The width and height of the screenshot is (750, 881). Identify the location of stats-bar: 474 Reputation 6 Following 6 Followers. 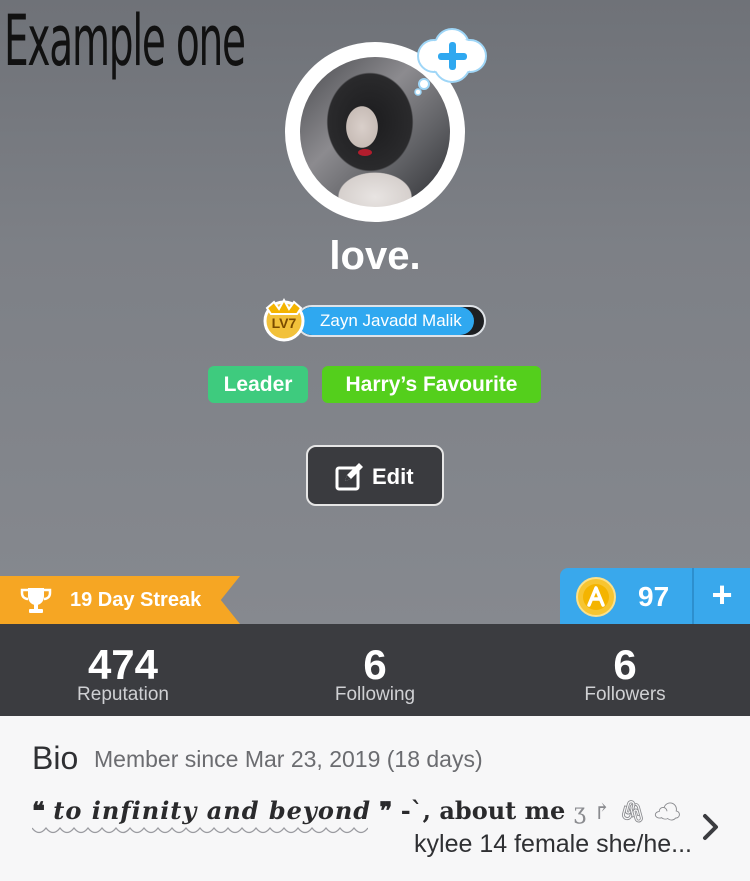
(375, 670).